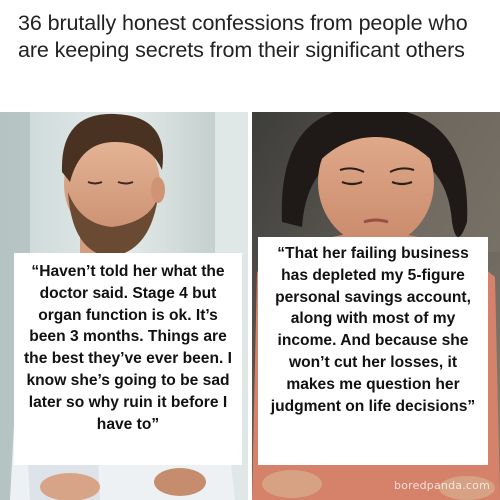 This screenshot has height=500, width=500. Describe the element at coordinates (442, 485) in the screenshot. I see `watermark-text: boredpanda.com` at that location.